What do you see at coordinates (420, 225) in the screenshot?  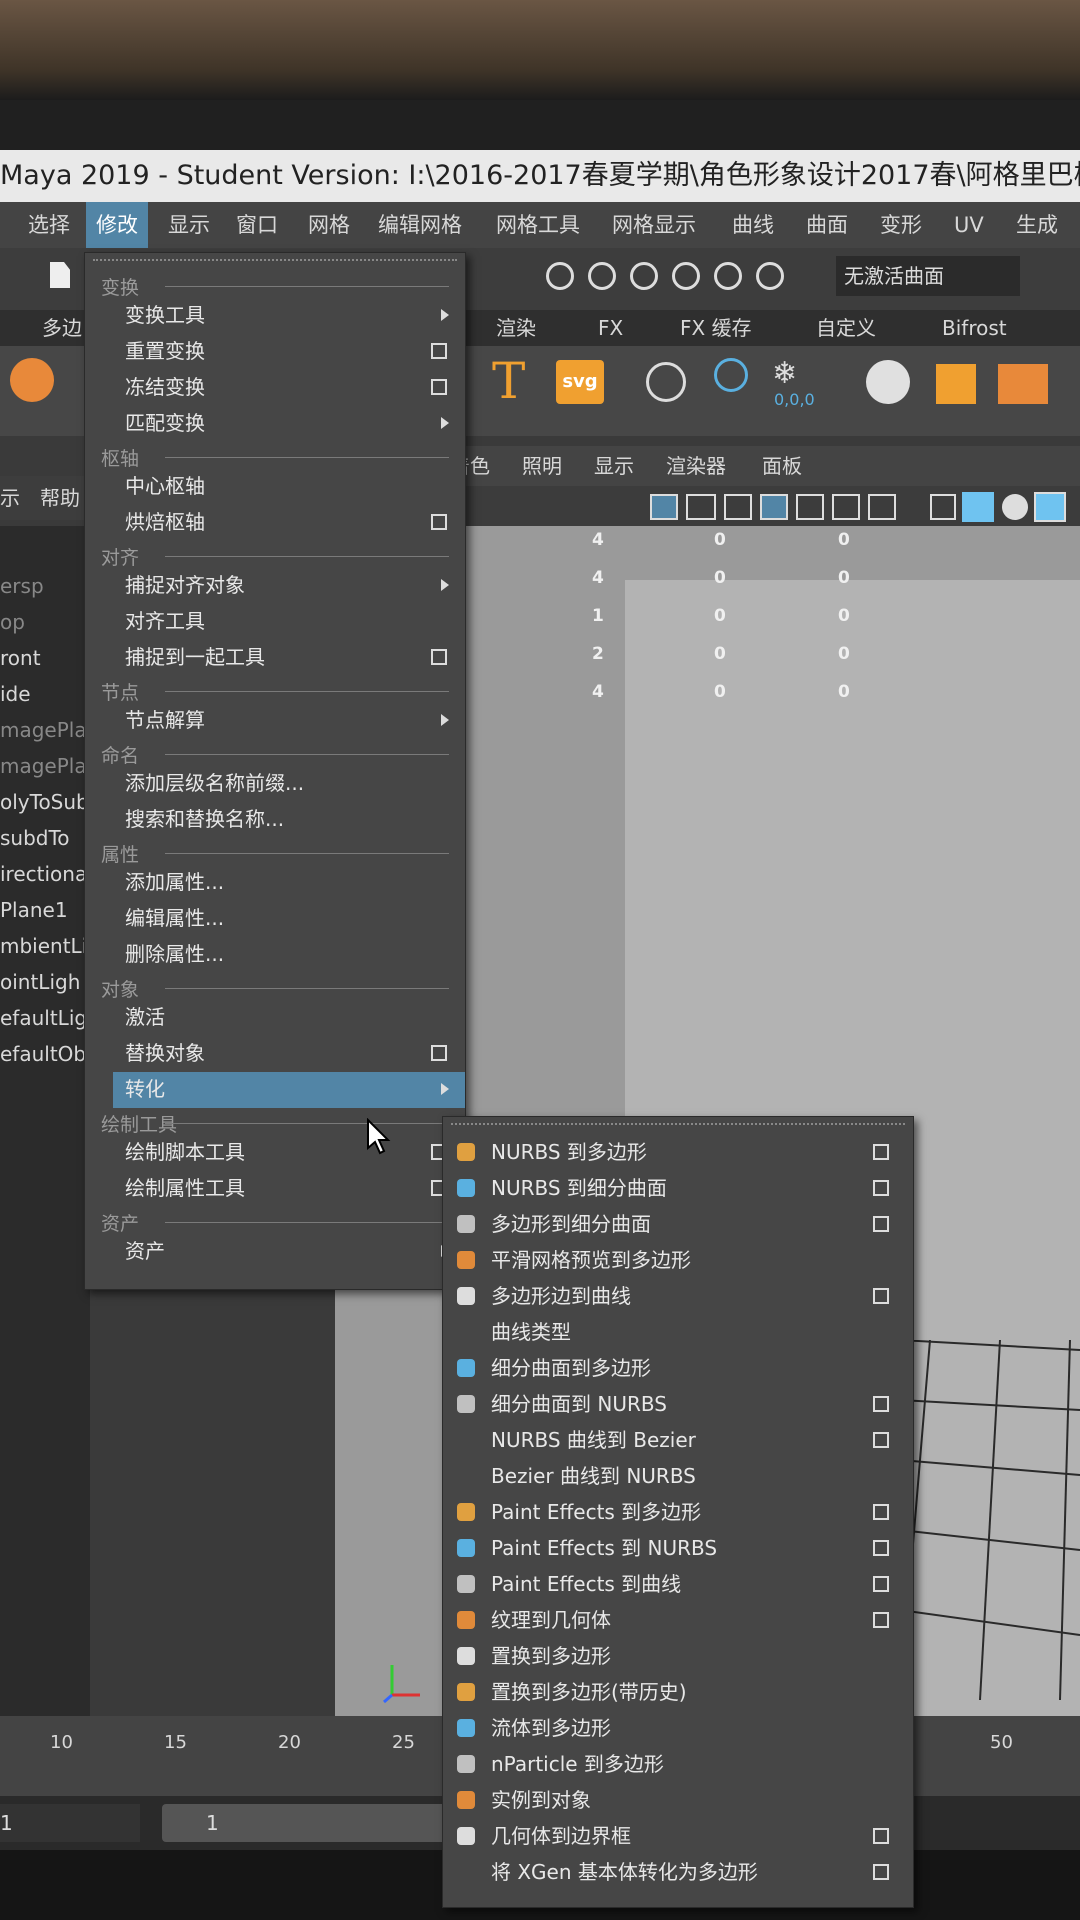 I see `menu-edit-mesh: 编辑网格` at bounding box center [420, 225].